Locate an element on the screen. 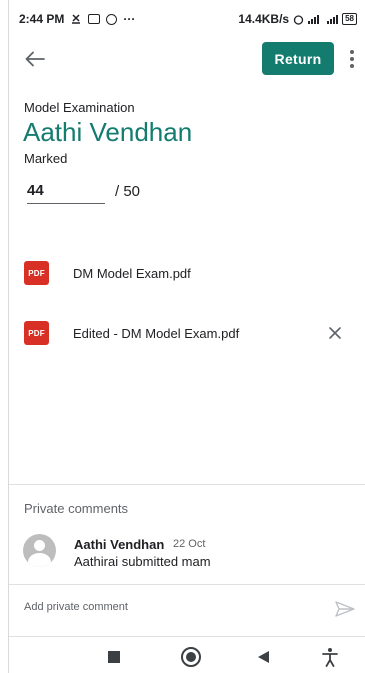 The width and height of the screenshot is (365, 673). battery-icon: 58 is located at coordinates (349, 19).